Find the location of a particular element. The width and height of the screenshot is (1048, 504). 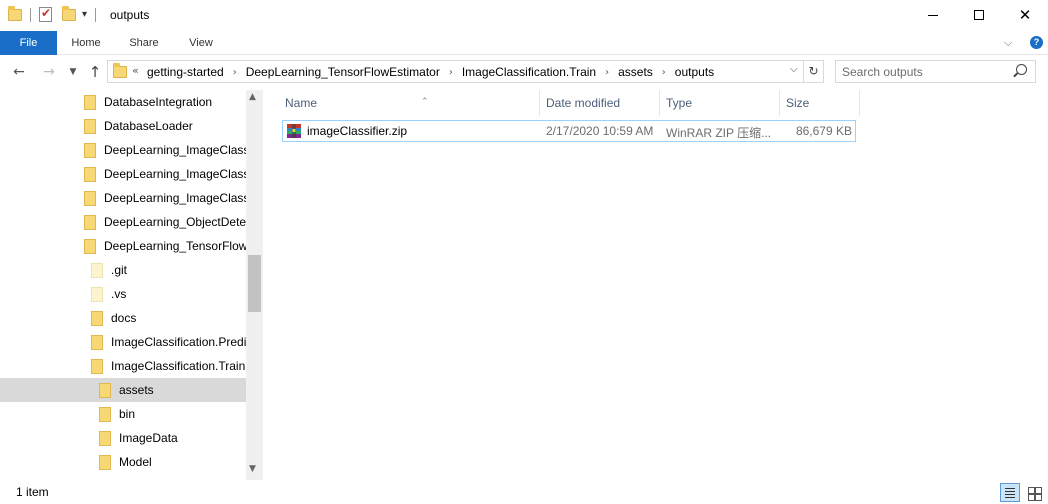

back-arrow-icon: ← is located at coordinates (19, 72).